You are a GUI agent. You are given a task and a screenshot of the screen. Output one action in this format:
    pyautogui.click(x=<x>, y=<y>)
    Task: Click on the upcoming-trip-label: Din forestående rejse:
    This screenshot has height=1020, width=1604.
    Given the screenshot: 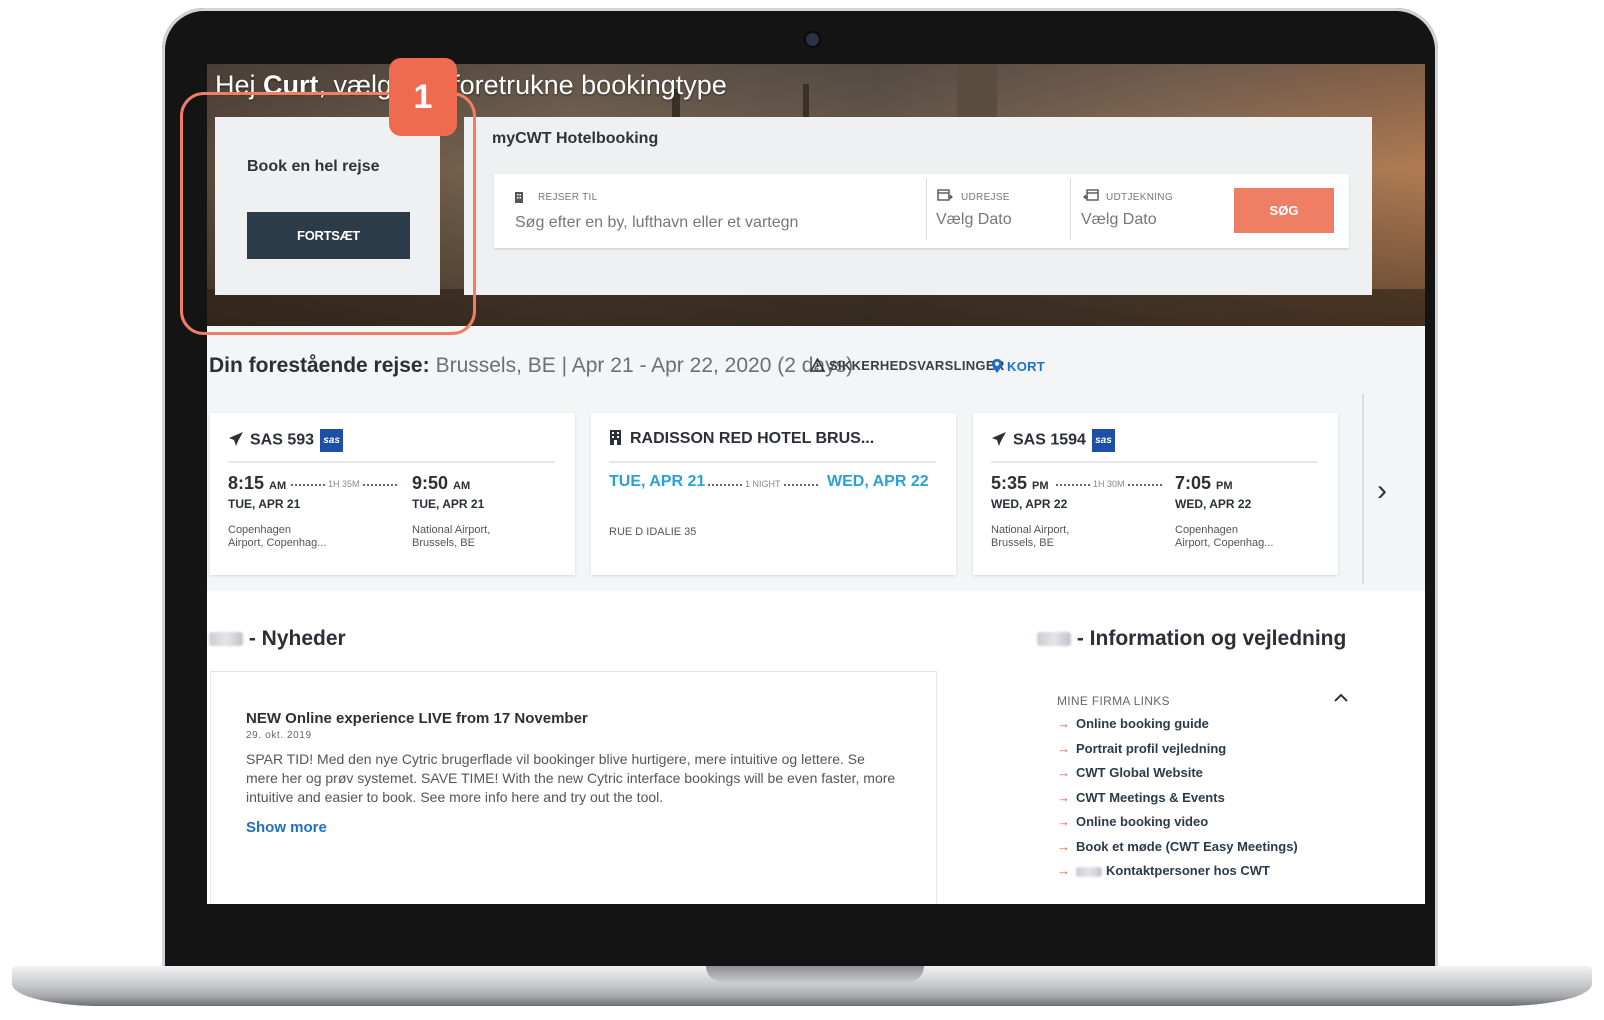 What is the action you would take?
    pyautogui.click(x=319, y=365)
    